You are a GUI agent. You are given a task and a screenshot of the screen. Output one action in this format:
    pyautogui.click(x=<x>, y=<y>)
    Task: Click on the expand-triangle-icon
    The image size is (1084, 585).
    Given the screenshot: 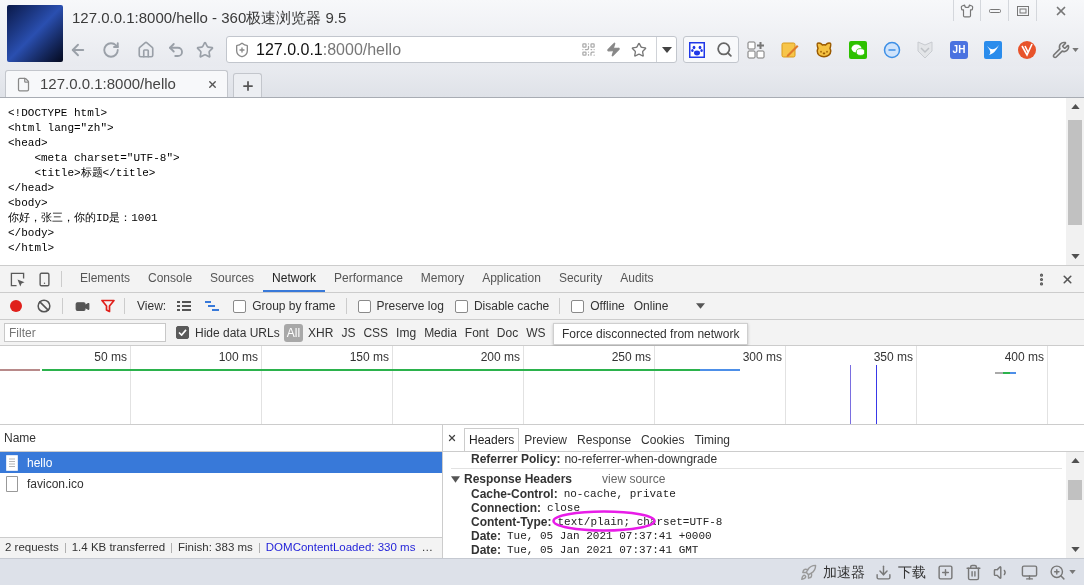 What is the action you would take?
    pyautogui.click(x=455, y=479)
    